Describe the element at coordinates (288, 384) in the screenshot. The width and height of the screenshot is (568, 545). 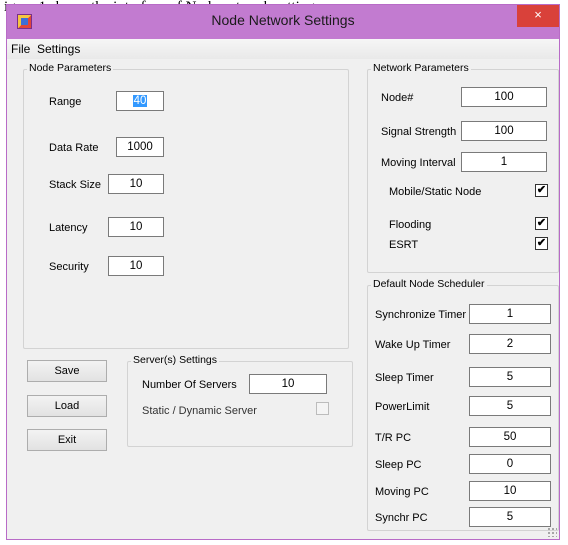
I see `number-of-servers-input: 10` at that location.